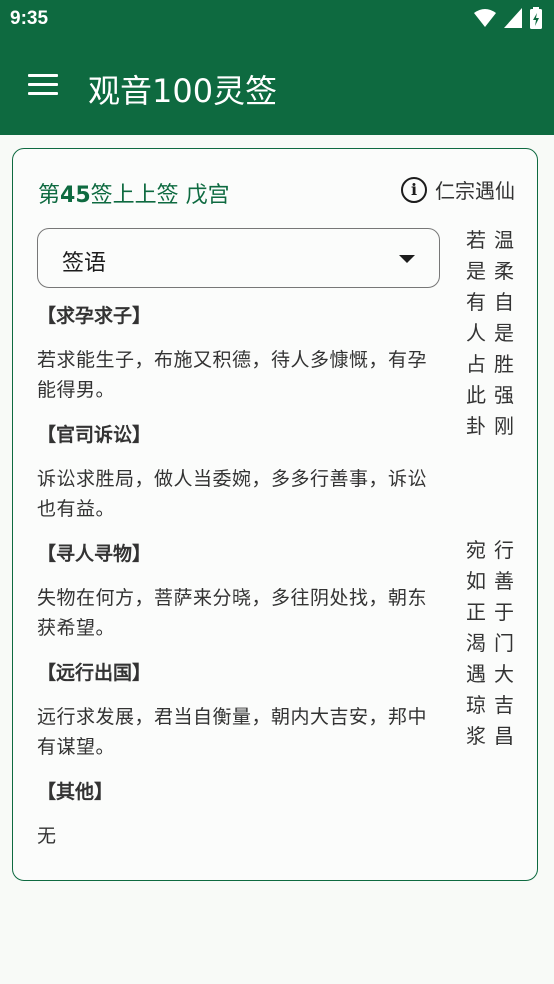 The width and height of the screenshot is (554, 984). I want to click on section-body: 若求能生子，布施又积德，待人多慷慨，有孕能得男。, so click(232, 375).